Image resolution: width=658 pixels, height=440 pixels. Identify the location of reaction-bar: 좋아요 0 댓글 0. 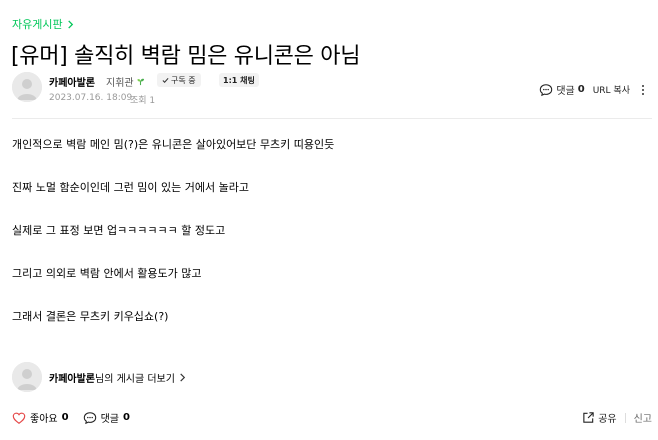
(71, 417).